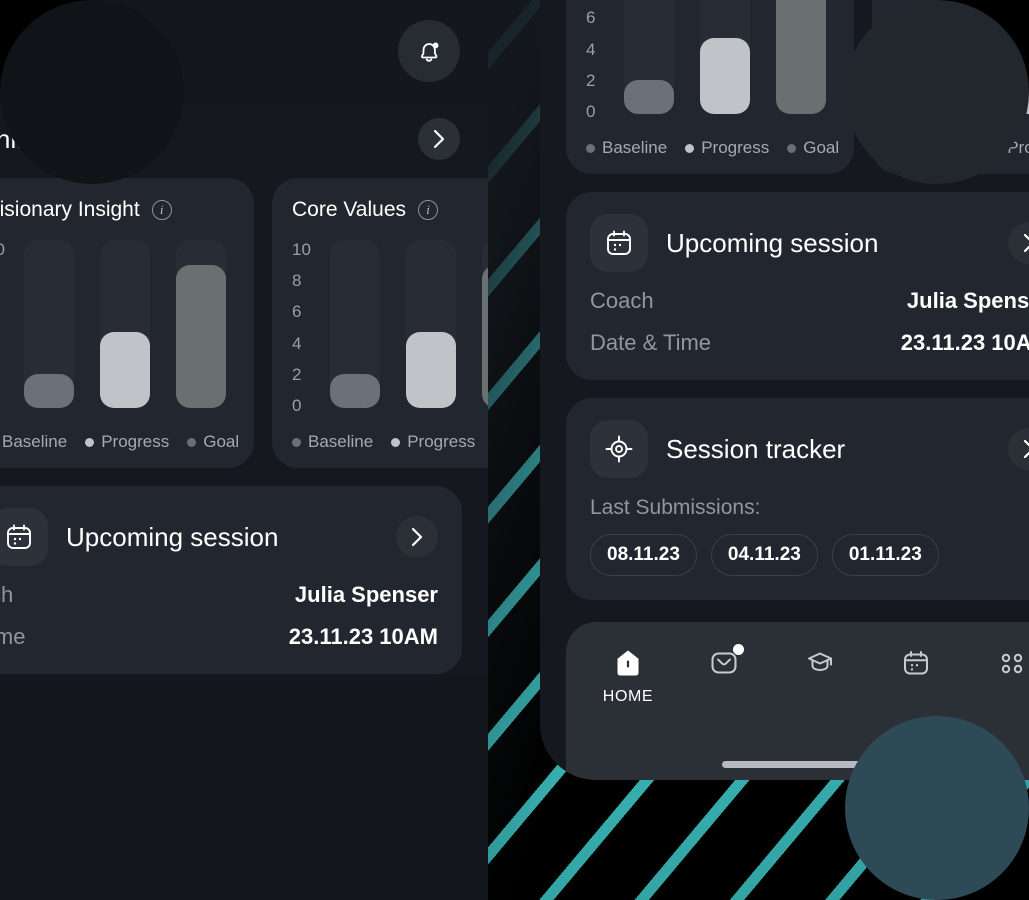 The image size is (1029, 900). I want to click on page-title: aching tracker, so click(67, 138).